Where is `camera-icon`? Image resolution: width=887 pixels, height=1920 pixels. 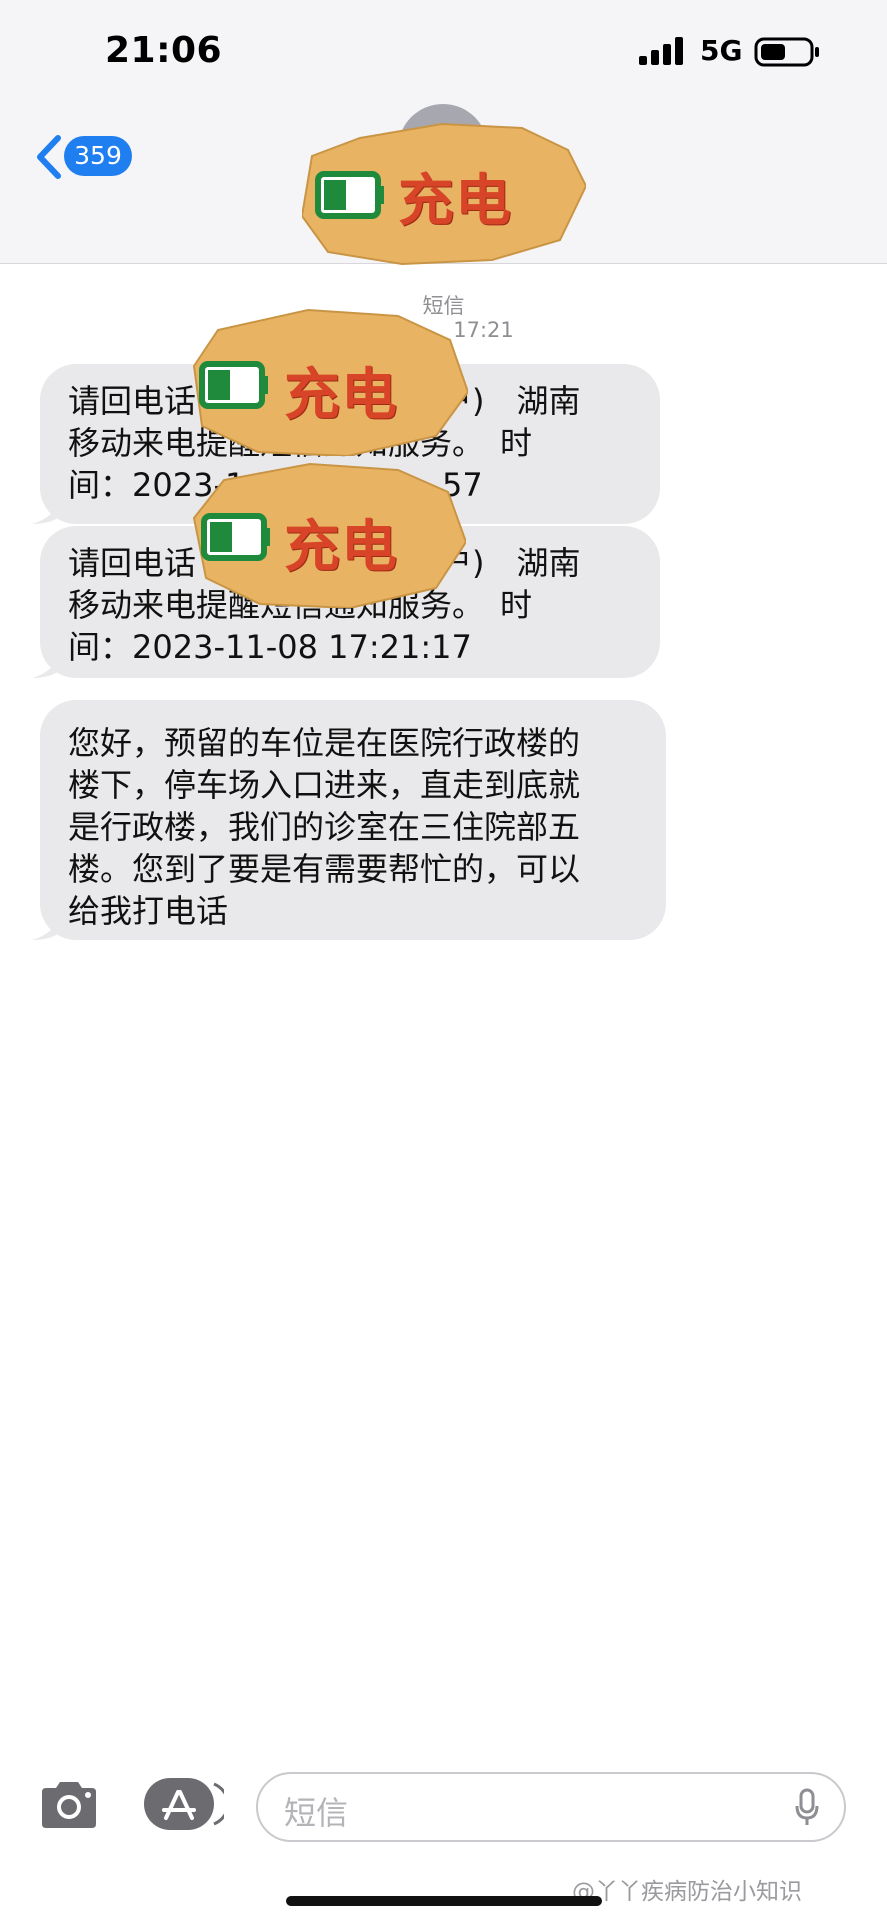 camera-icon is located at coordinates (69, 1804).